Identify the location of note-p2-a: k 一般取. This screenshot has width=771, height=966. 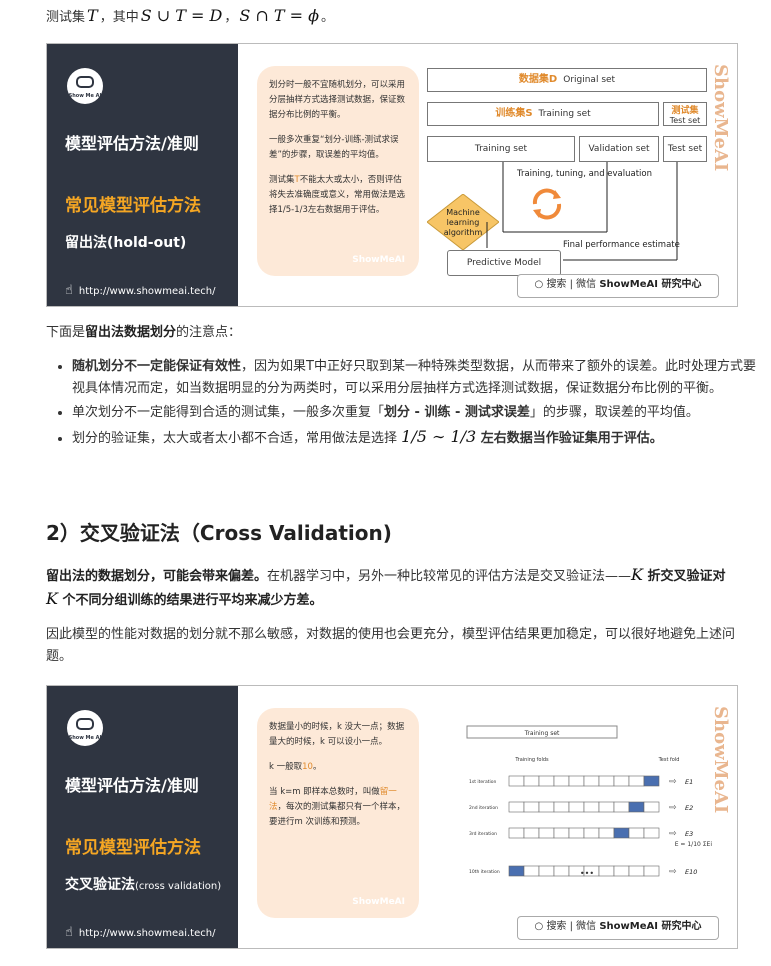
(286, 767).